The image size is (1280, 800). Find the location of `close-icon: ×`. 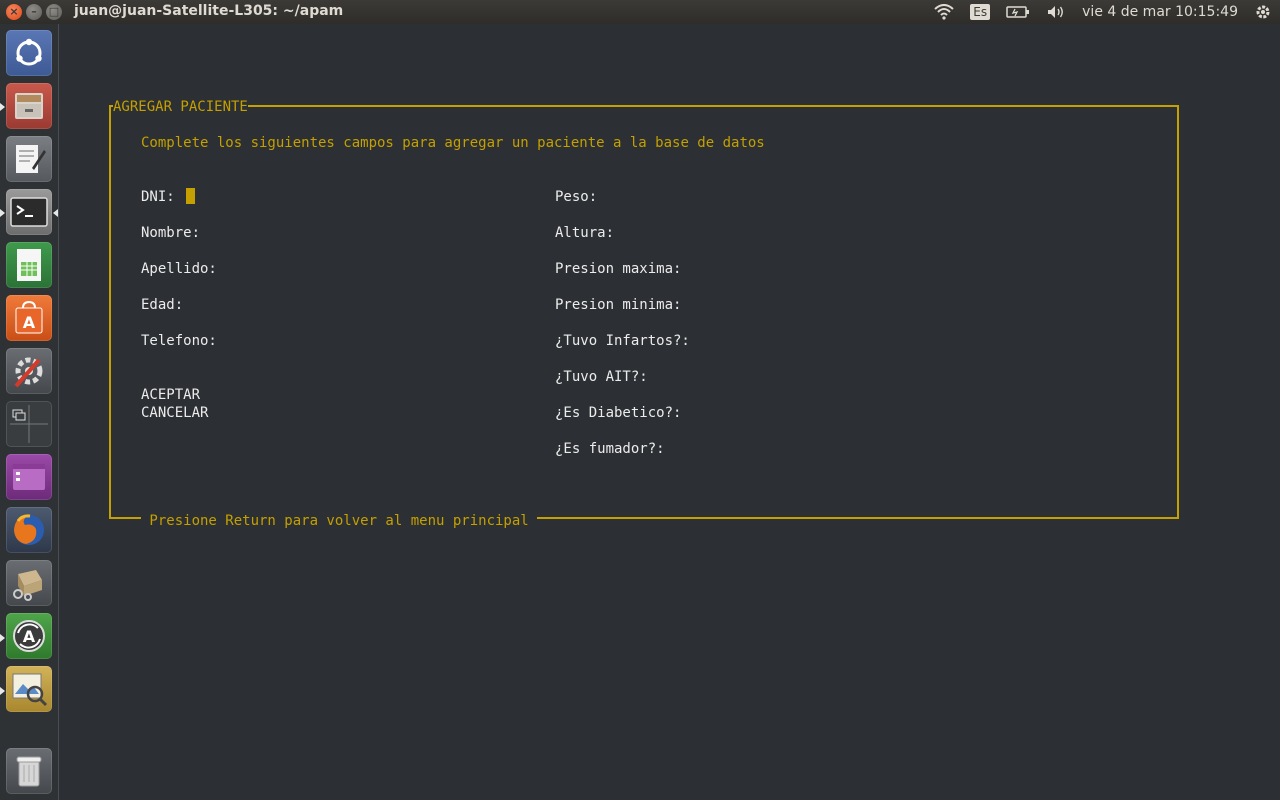

close-icon: × is located at coordinates (14, 11).